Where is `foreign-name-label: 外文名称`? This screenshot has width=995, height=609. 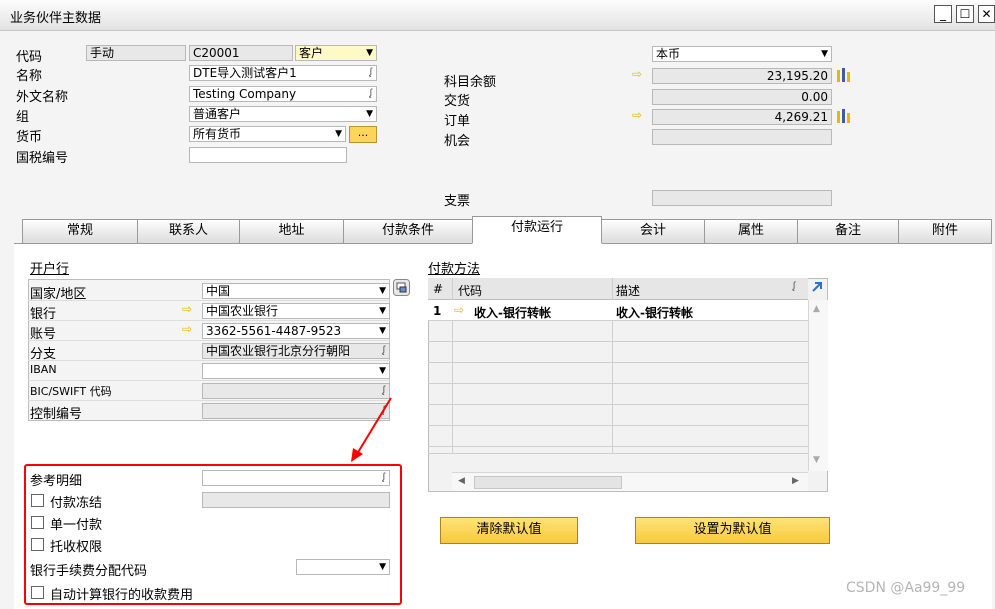 foreign-name-label: 外文名称 is located at coordinates (42, 97).